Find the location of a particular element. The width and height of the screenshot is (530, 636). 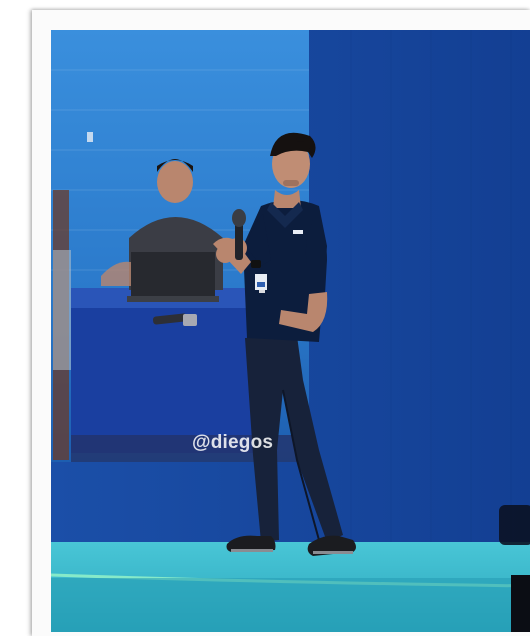

screen-person-head is located at coordinates (175, 182).